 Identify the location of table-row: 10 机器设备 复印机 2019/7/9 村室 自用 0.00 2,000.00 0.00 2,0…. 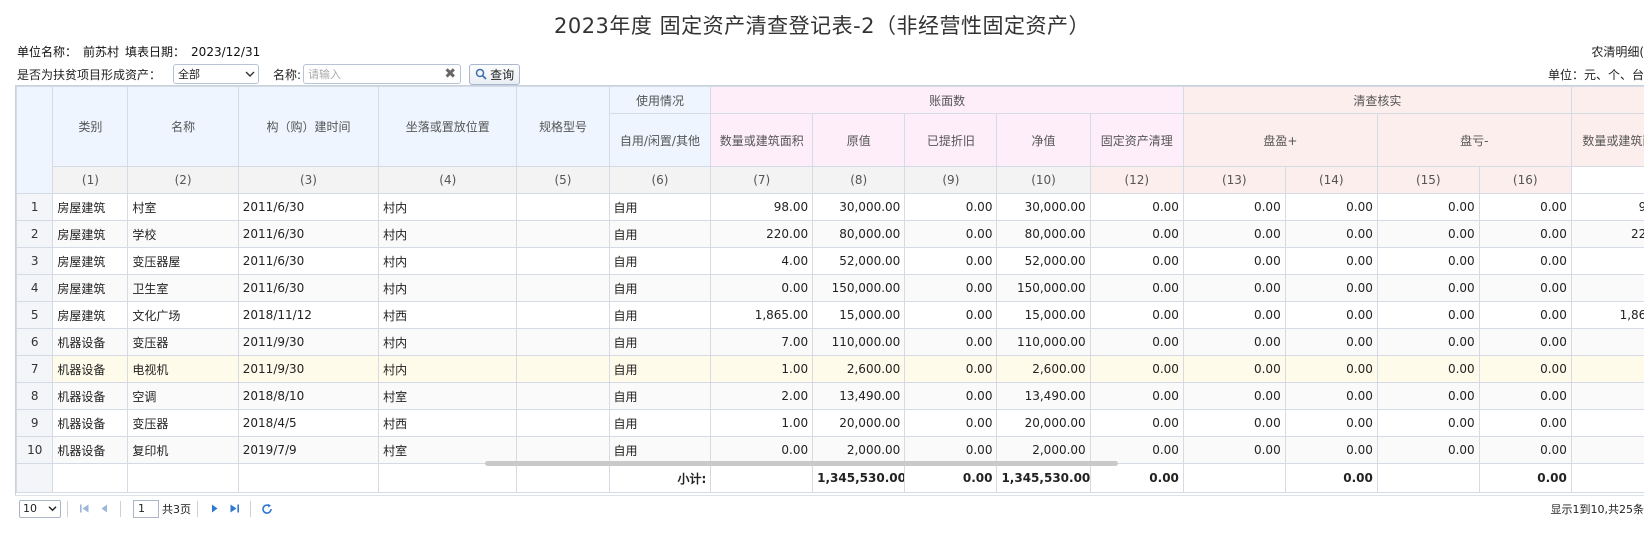
(830, 450).